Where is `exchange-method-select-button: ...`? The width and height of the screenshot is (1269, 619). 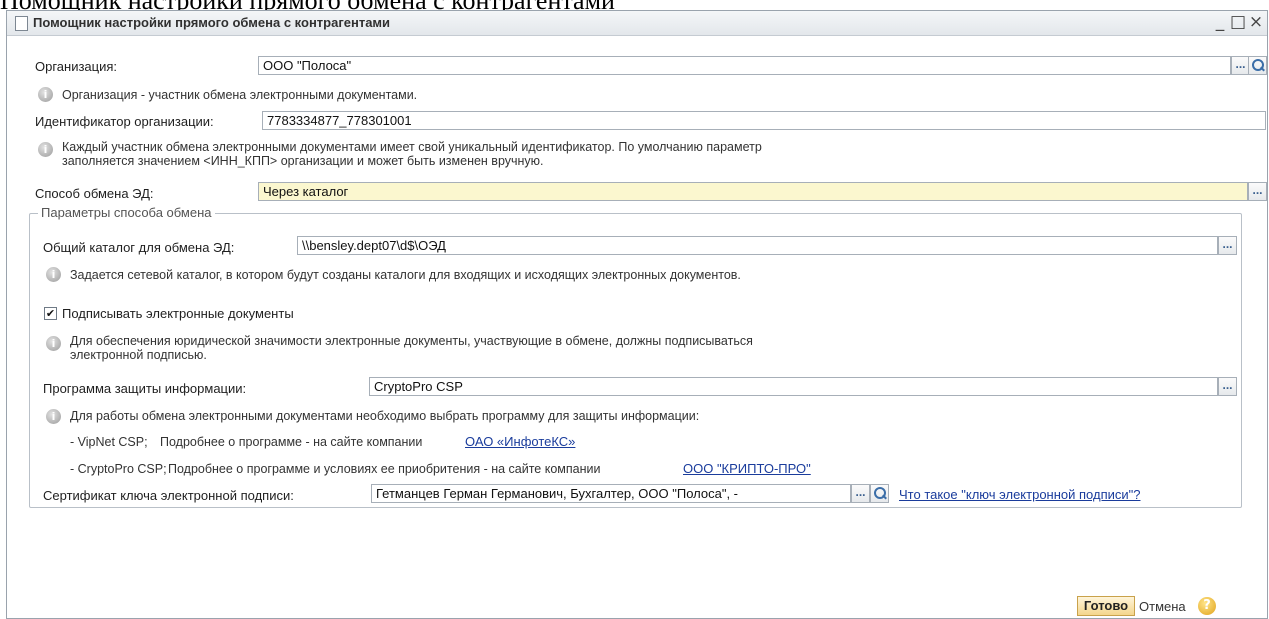
exchange-method-select-button: ... is located at coordinates (1257, 191).